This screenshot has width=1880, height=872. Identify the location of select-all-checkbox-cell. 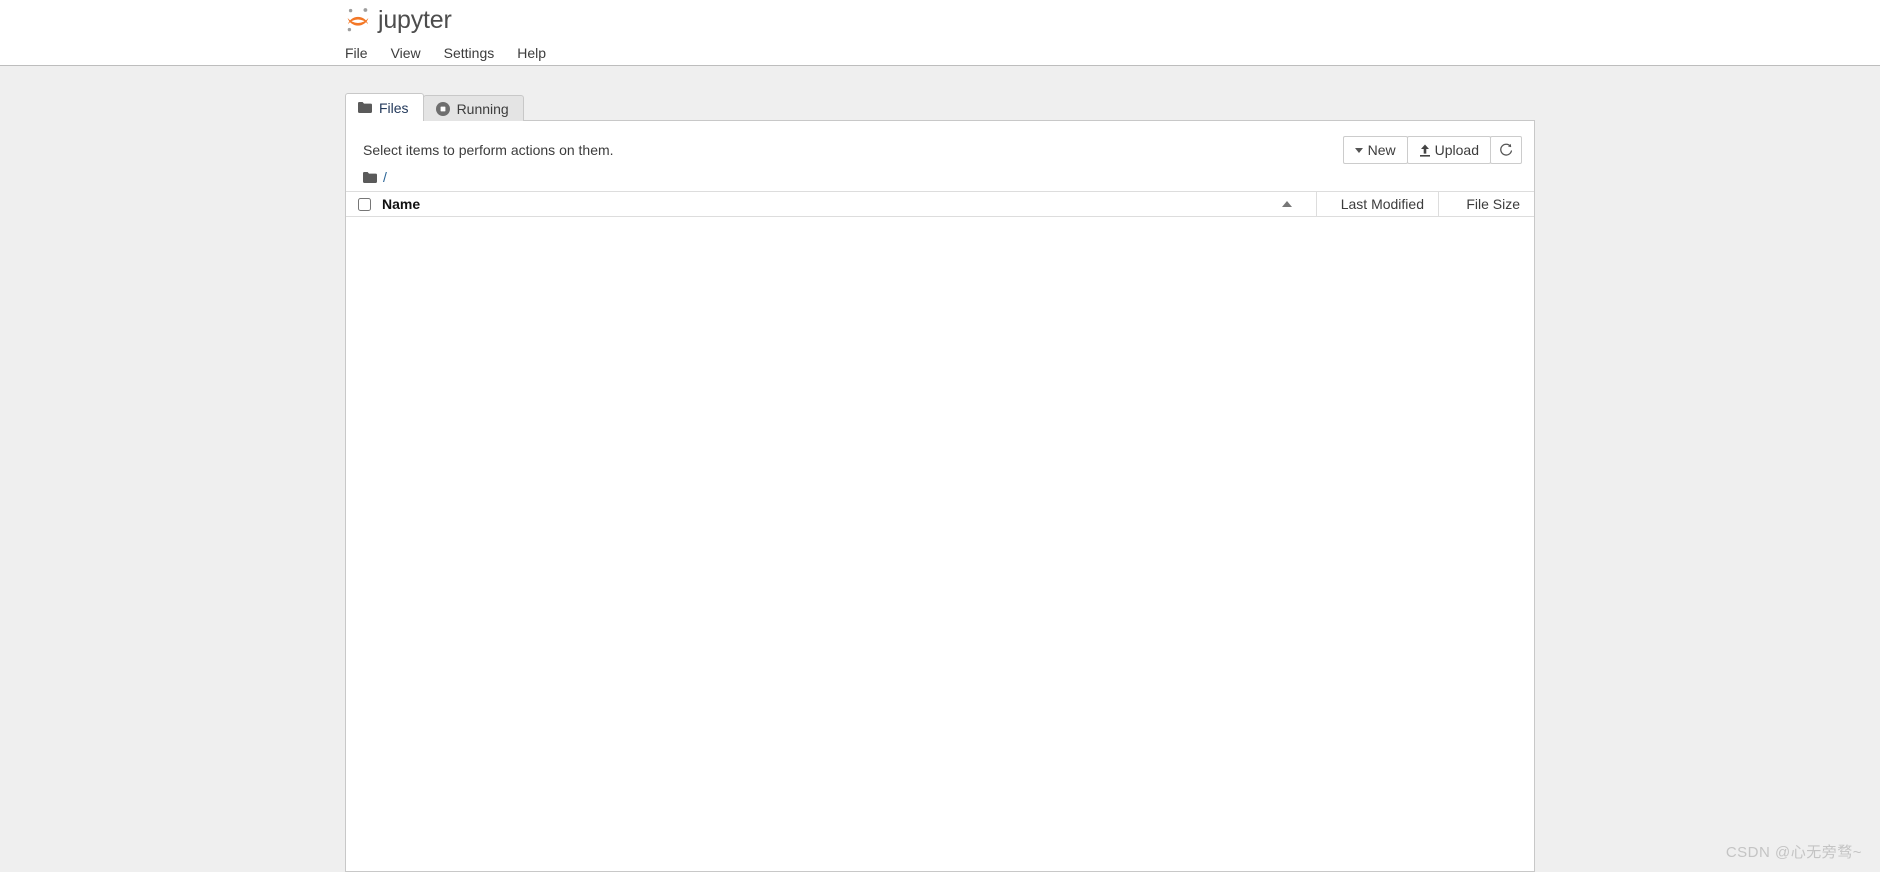
(370, 204).